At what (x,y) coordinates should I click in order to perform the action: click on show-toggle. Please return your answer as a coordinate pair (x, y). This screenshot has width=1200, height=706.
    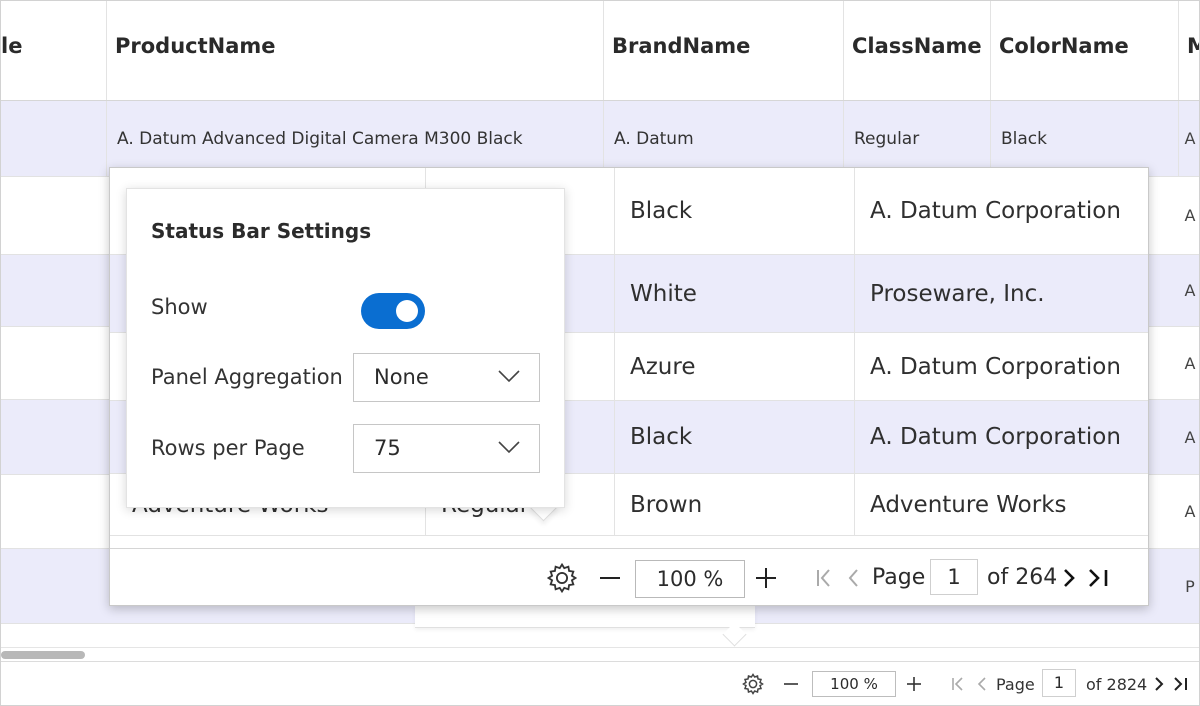
    Looking at the image, I should click on (393, 311).